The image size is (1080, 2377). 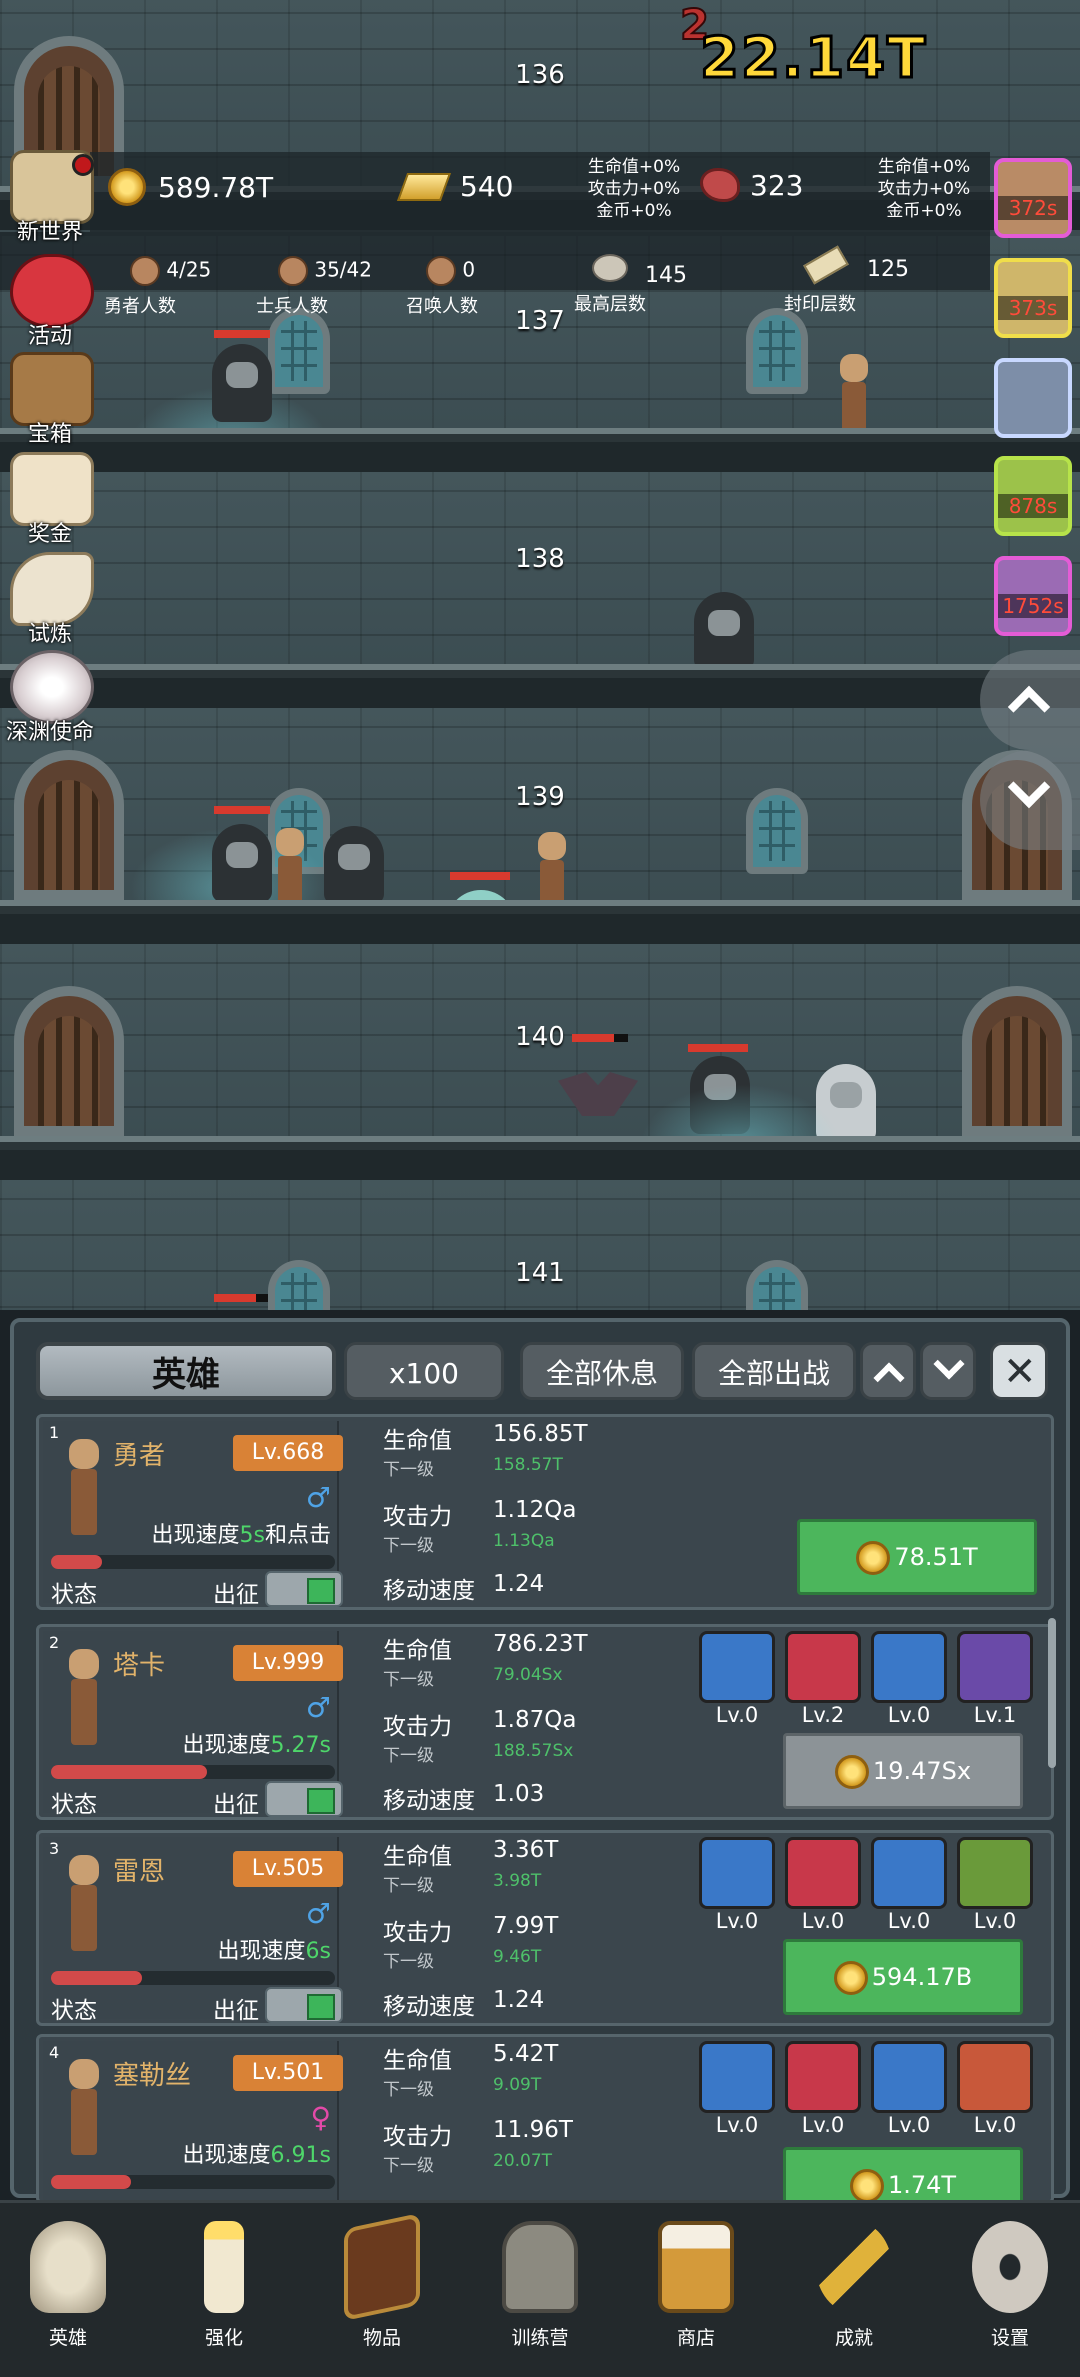 What do you see at coordinates (318, 1913) in the screenshot?
I see `gender-icon: ♂` at bounding box center [318, 1913].